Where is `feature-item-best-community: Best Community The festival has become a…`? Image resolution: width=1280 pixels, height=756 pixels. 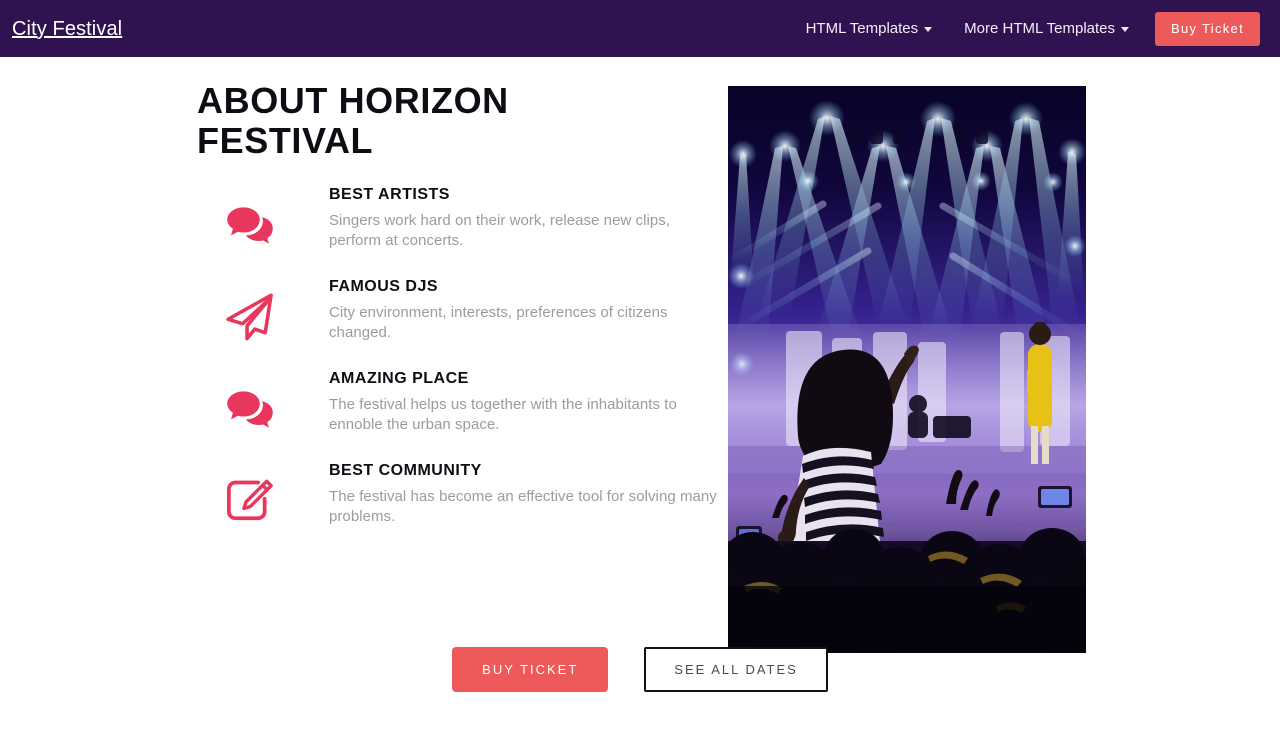 feature-item-best-community: Best Community The festival has become a… is located at coordinates (457, 504).